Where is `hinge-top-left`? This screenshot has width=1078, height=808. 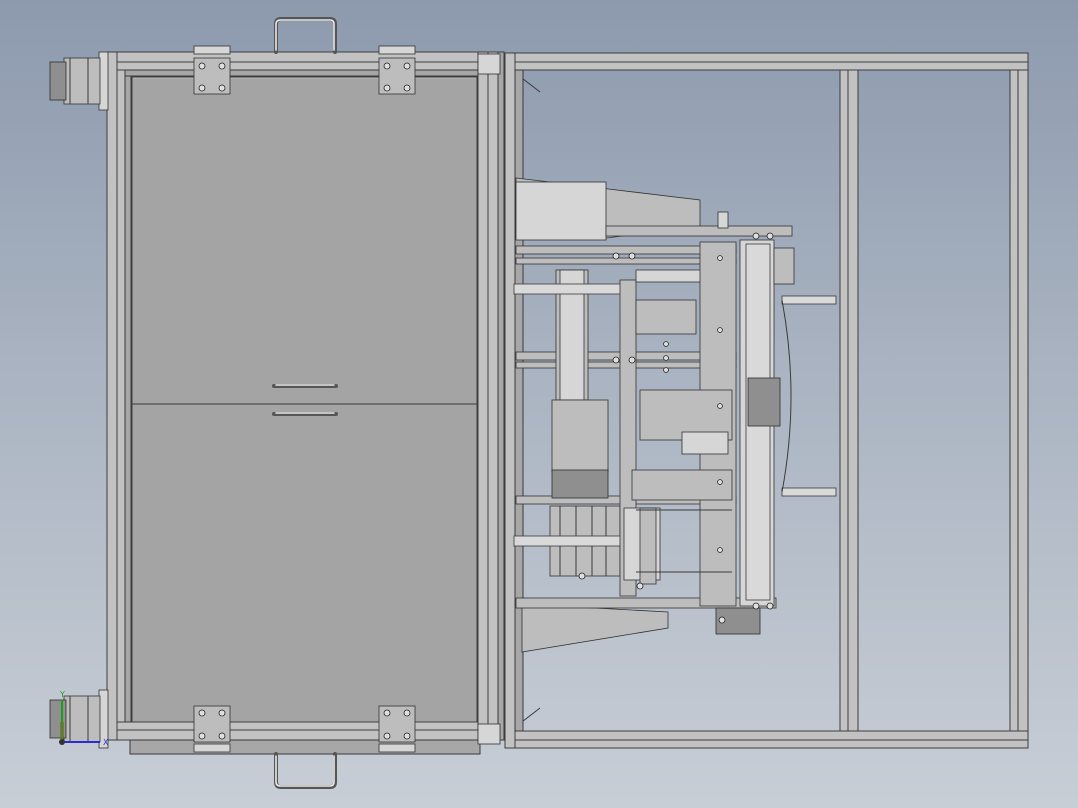
hinge-top-left is located at coordinates (212, 70).